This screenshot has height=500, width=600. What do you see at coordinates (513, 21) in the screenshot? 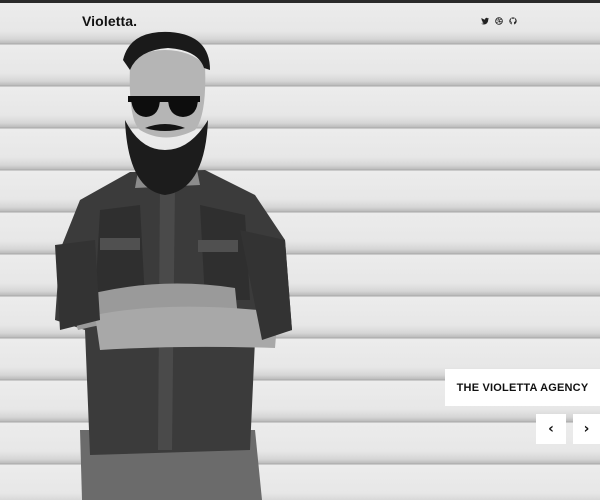
I see `github-icon` at bounding box center [513, 21].